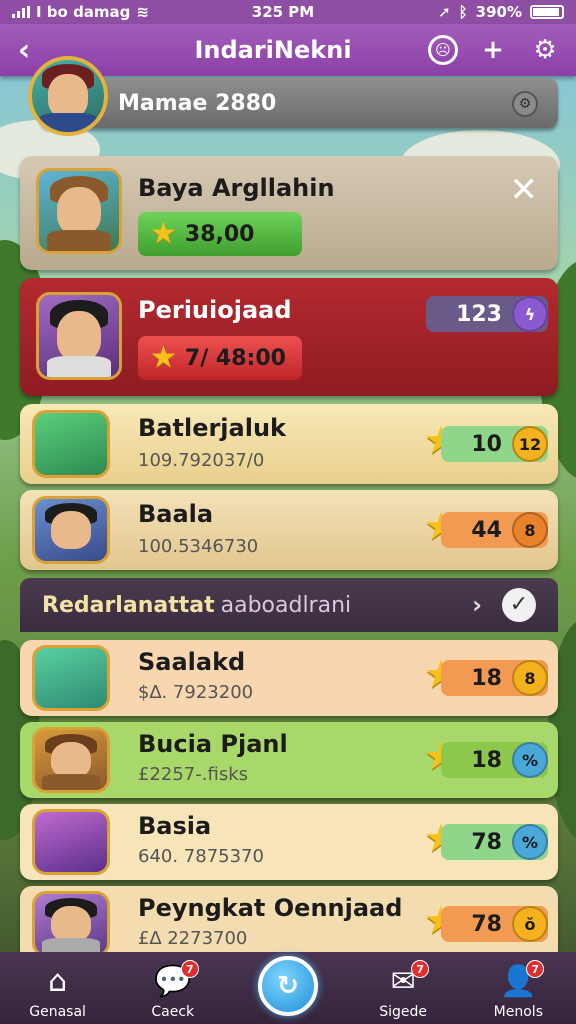 The height and width of the screenshot is (1024, 576). Describe the element at coordinates (545, 50) in the screenshot. I see `gear-icon: ⚙` at that location.